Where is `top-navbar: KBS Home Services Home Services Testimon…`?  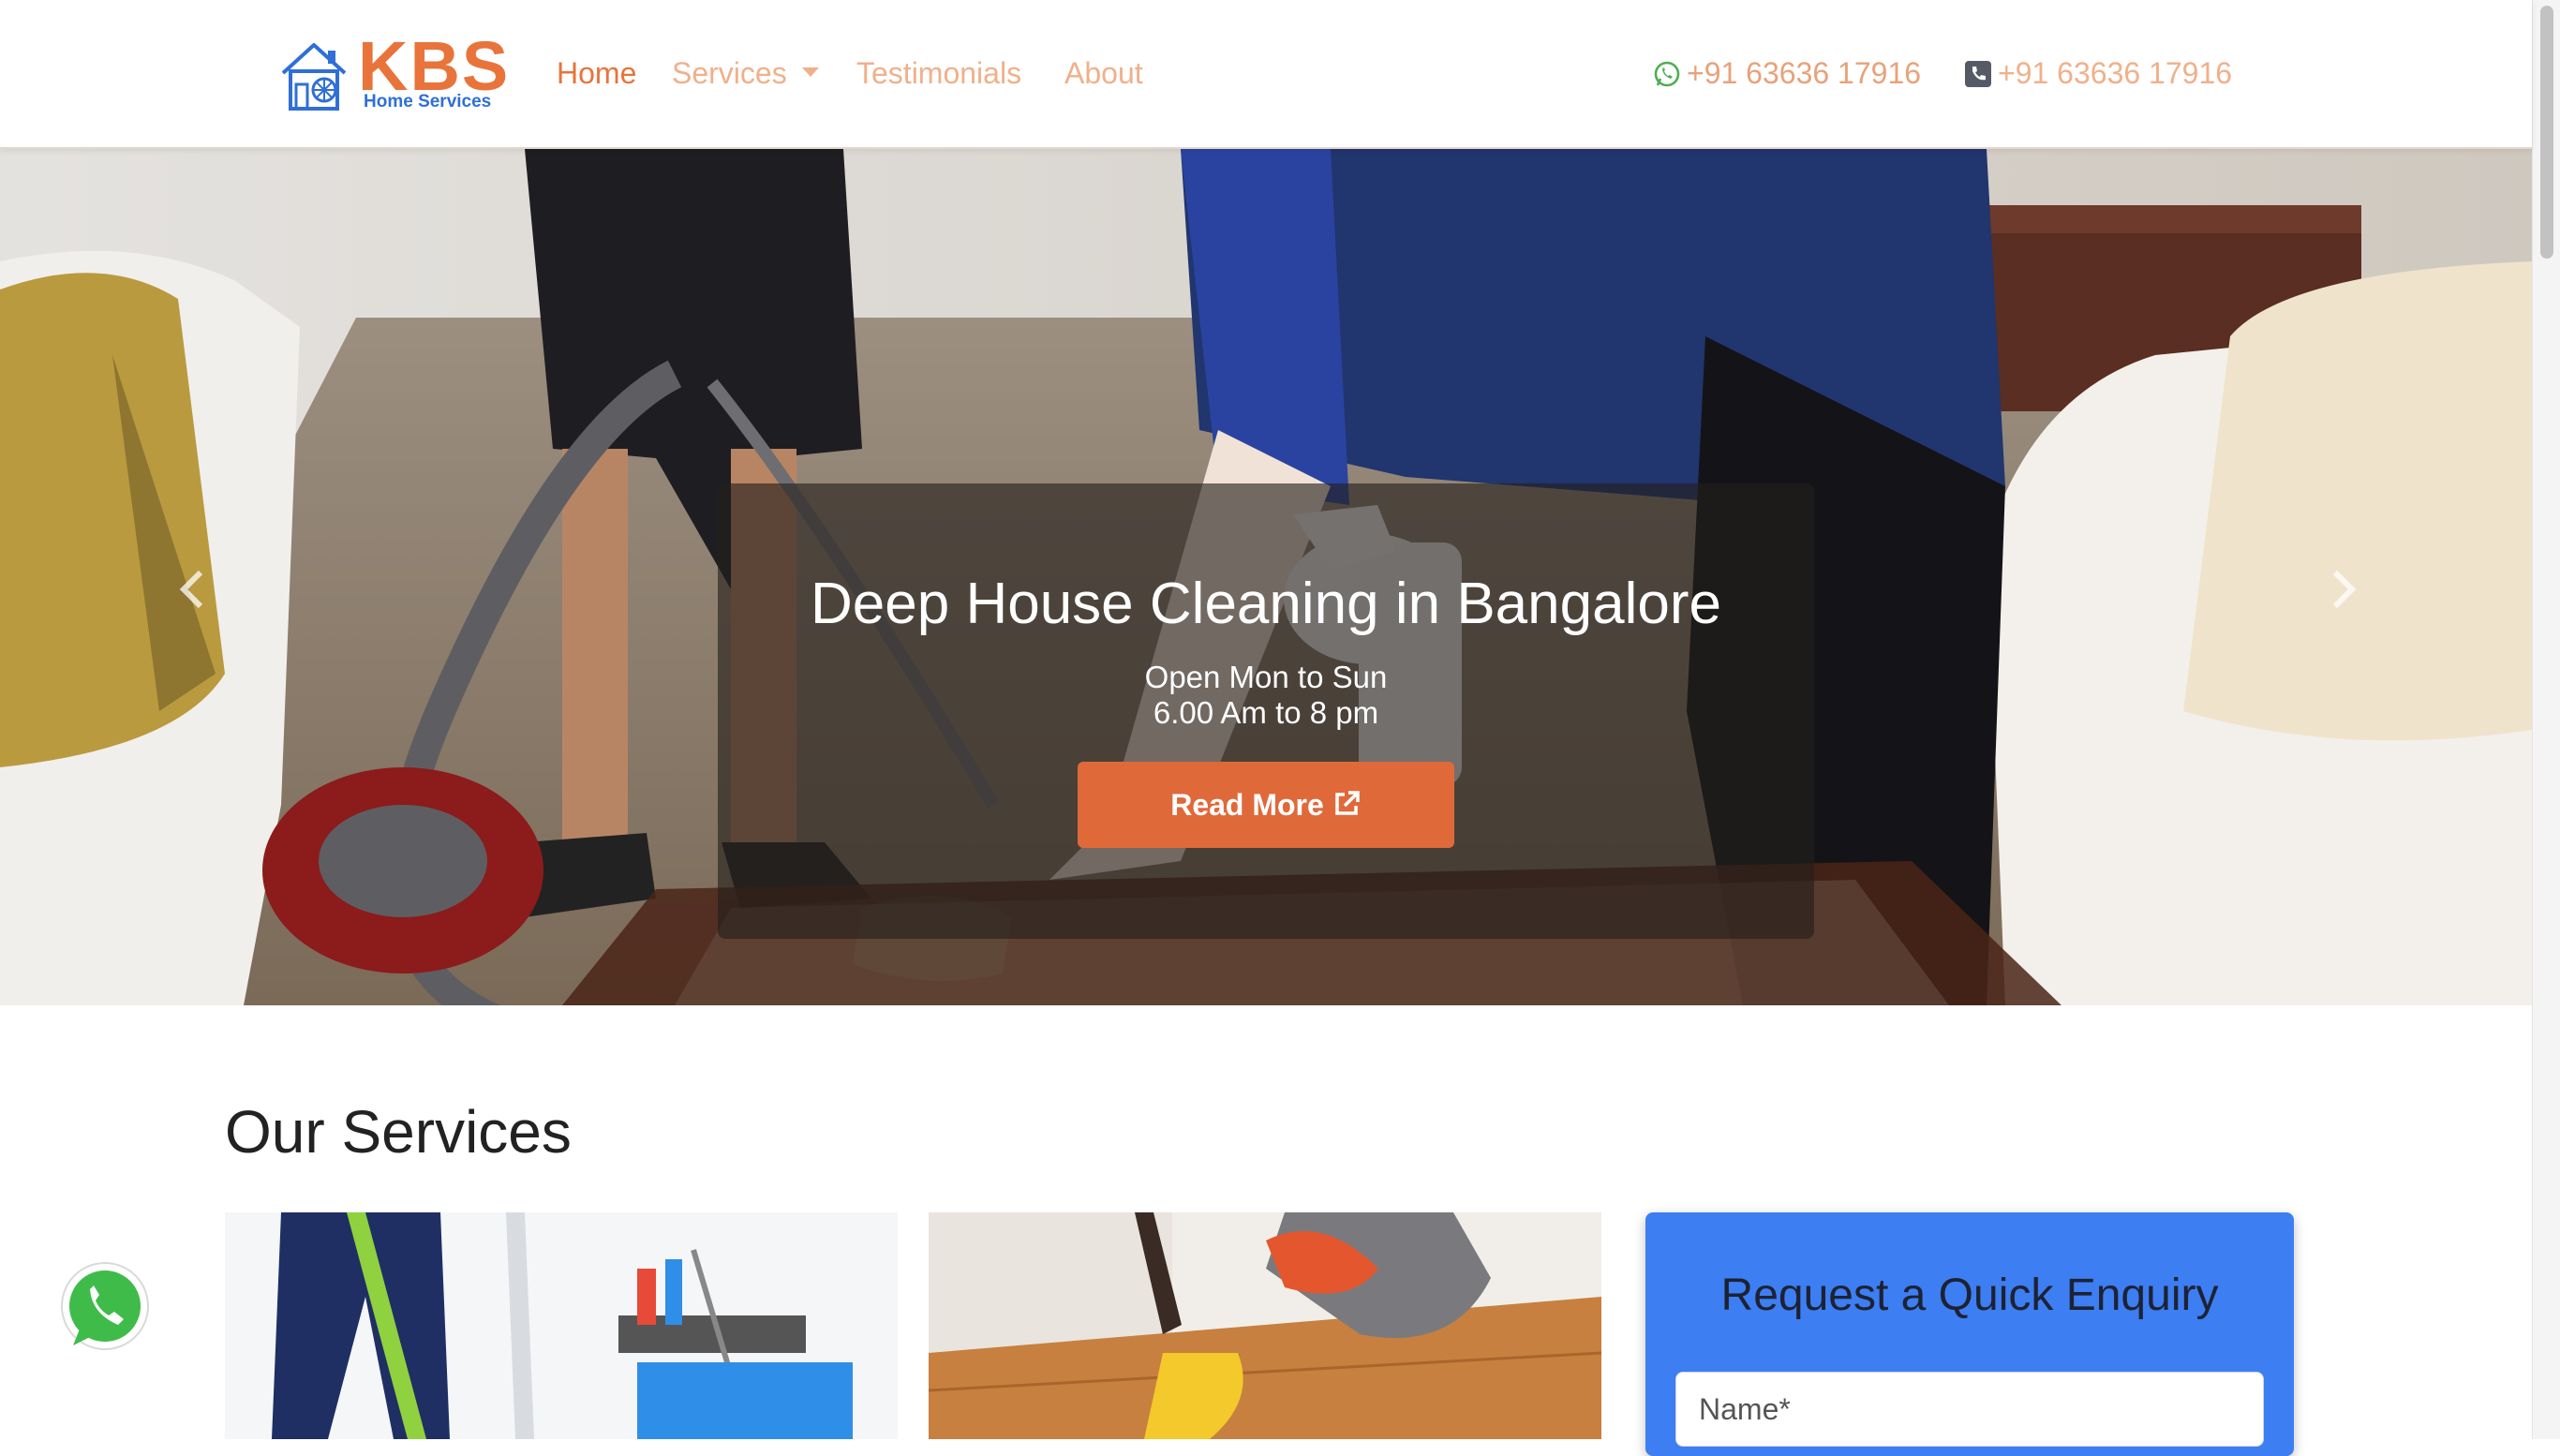 top-navbar: KBS Home Services Home Services Testimon… is located at coordinates (1266, 74).